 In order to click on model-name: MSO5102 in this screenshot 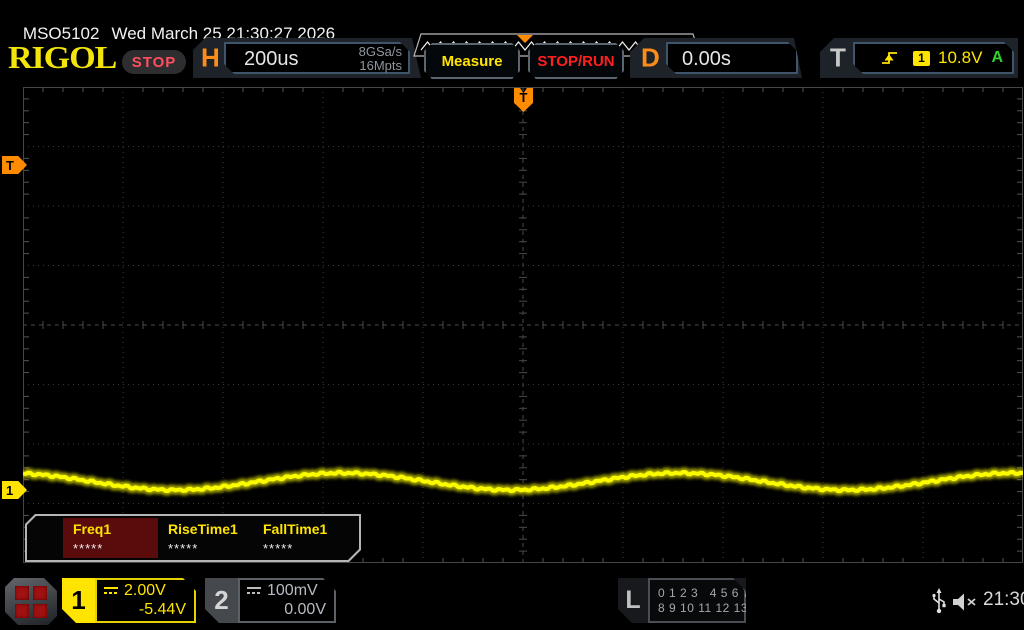, I will do `click(61, 33)`.